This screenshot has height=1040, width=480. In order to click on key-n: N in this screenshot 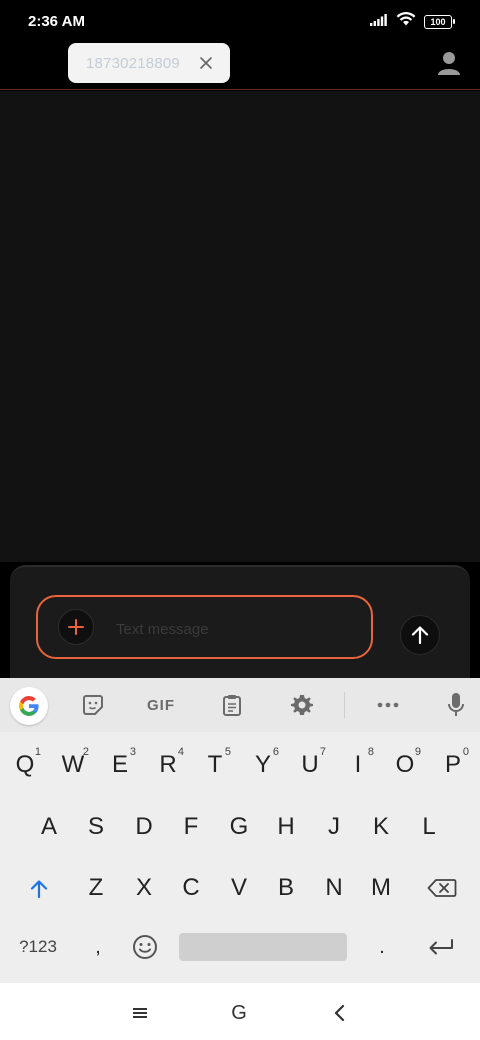, I will do `click(334, 888)`.